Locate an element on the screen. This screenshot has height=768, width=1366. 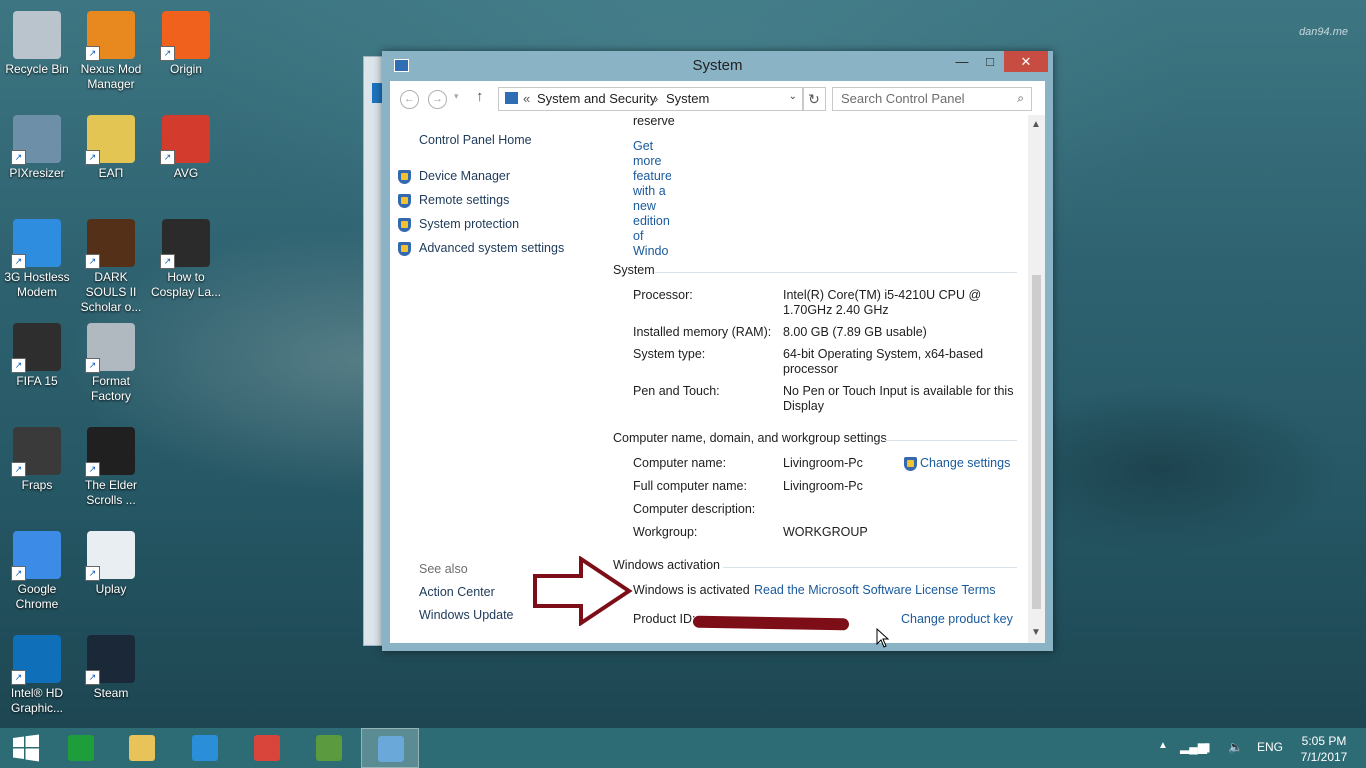
remote-settings-link: Remote settings is located at coordinates (464, 200).